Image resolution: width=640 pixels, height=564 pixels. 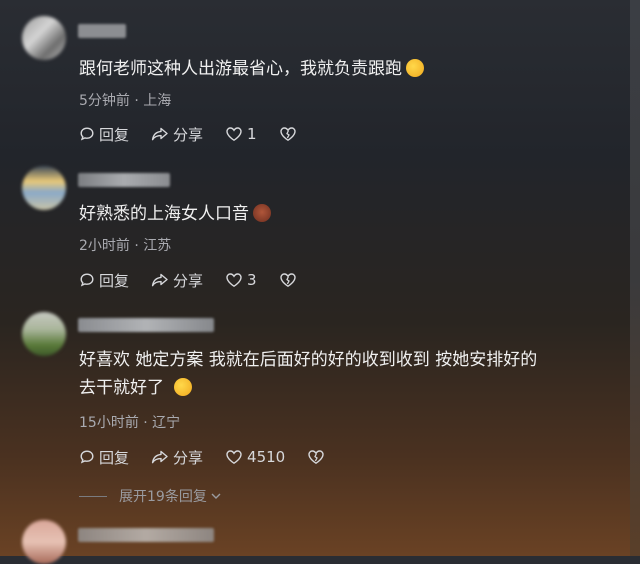 I want to click on smirk-emoji-icon, so click(x=415, y=68).